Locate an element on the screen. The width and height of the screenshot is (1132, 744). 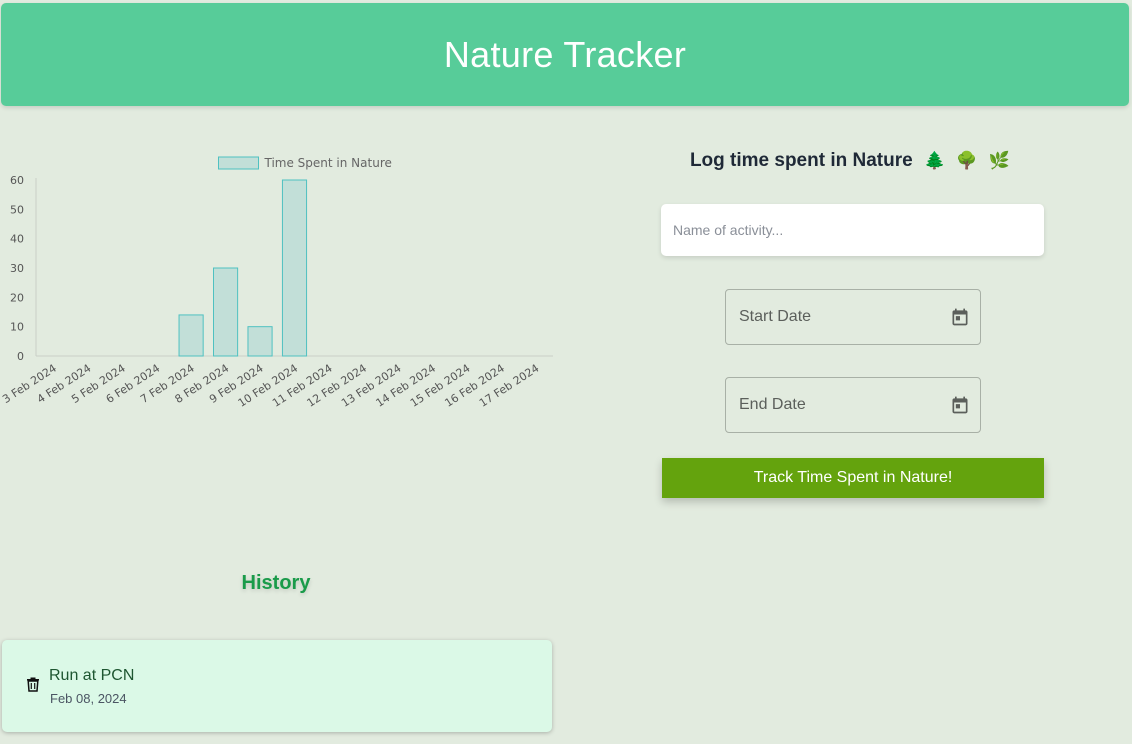
start-date-field: Start Date is located at coordinates (853, 317).